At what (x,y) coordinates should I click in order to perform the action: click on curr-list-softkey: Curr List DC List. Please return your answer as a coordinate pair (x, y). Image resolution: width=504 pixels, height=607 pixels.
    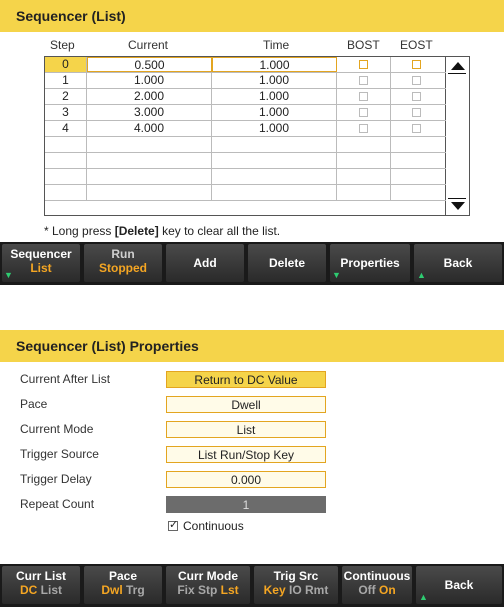
    Looking at the image, I should click on (41, 585).